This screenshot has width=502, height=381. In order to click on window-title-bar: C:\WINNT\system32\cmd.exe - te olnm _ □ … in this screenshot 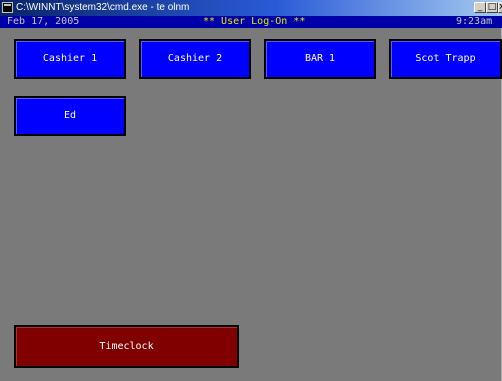, I will do `click(251, 8)`.